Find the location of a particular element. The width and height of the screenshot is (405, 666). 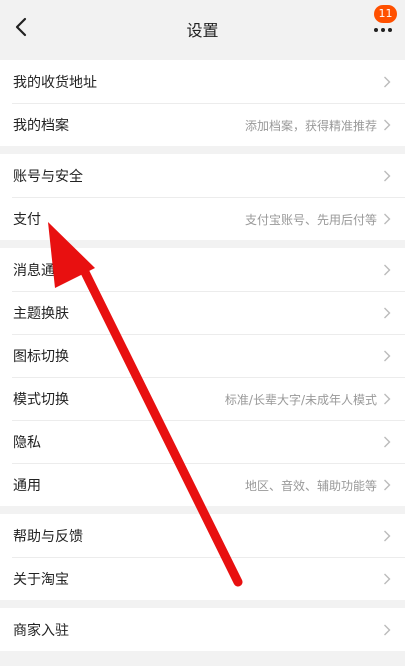

settings-group-account: 账号与安全 支付 支付宝账号、先用后付等 is located at coordinates (202, 197).